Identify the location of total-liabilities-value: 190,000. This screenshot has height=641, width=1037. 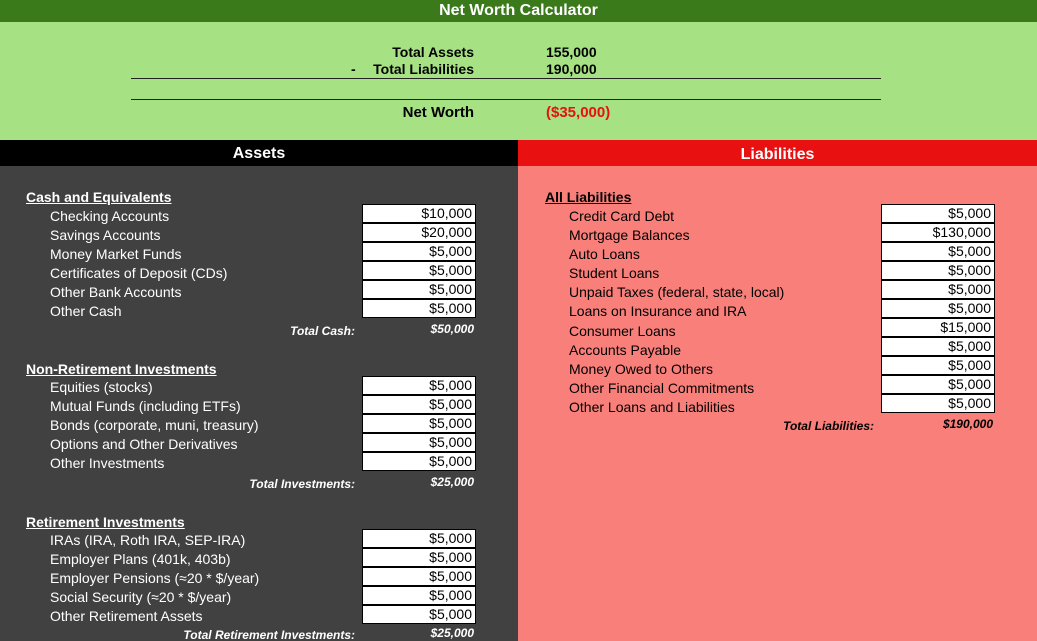
(571, 69).